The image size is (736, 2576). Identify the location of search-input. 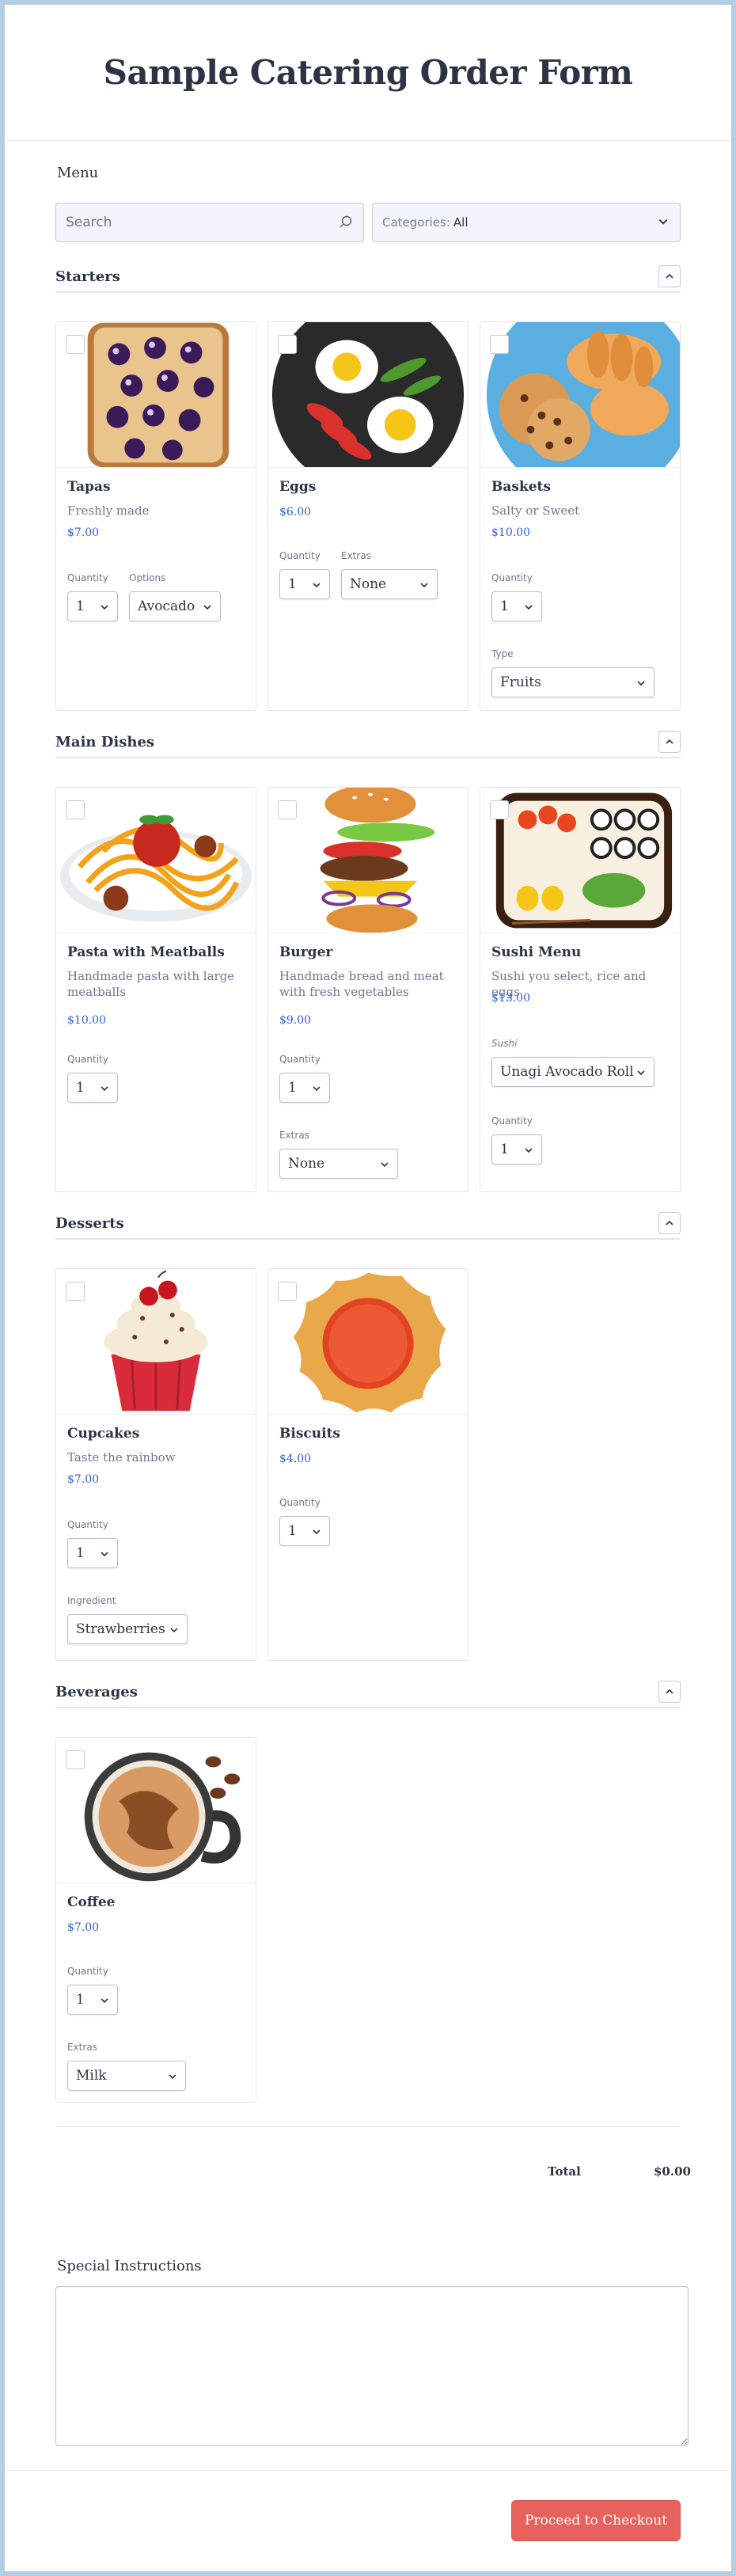
(202, 222).